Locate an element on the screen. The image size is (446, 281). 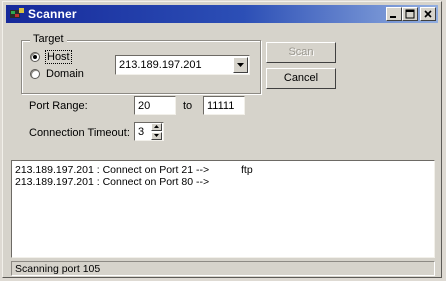
domain-radio-label: Domain is located at coordinates (65, 74).